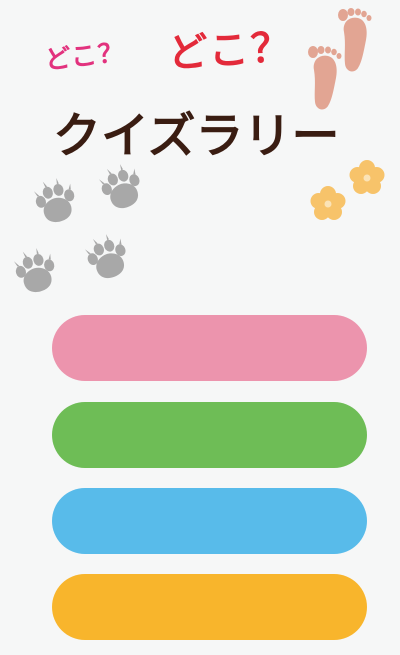  I want to click on menu-button-green, so click(209, 435).